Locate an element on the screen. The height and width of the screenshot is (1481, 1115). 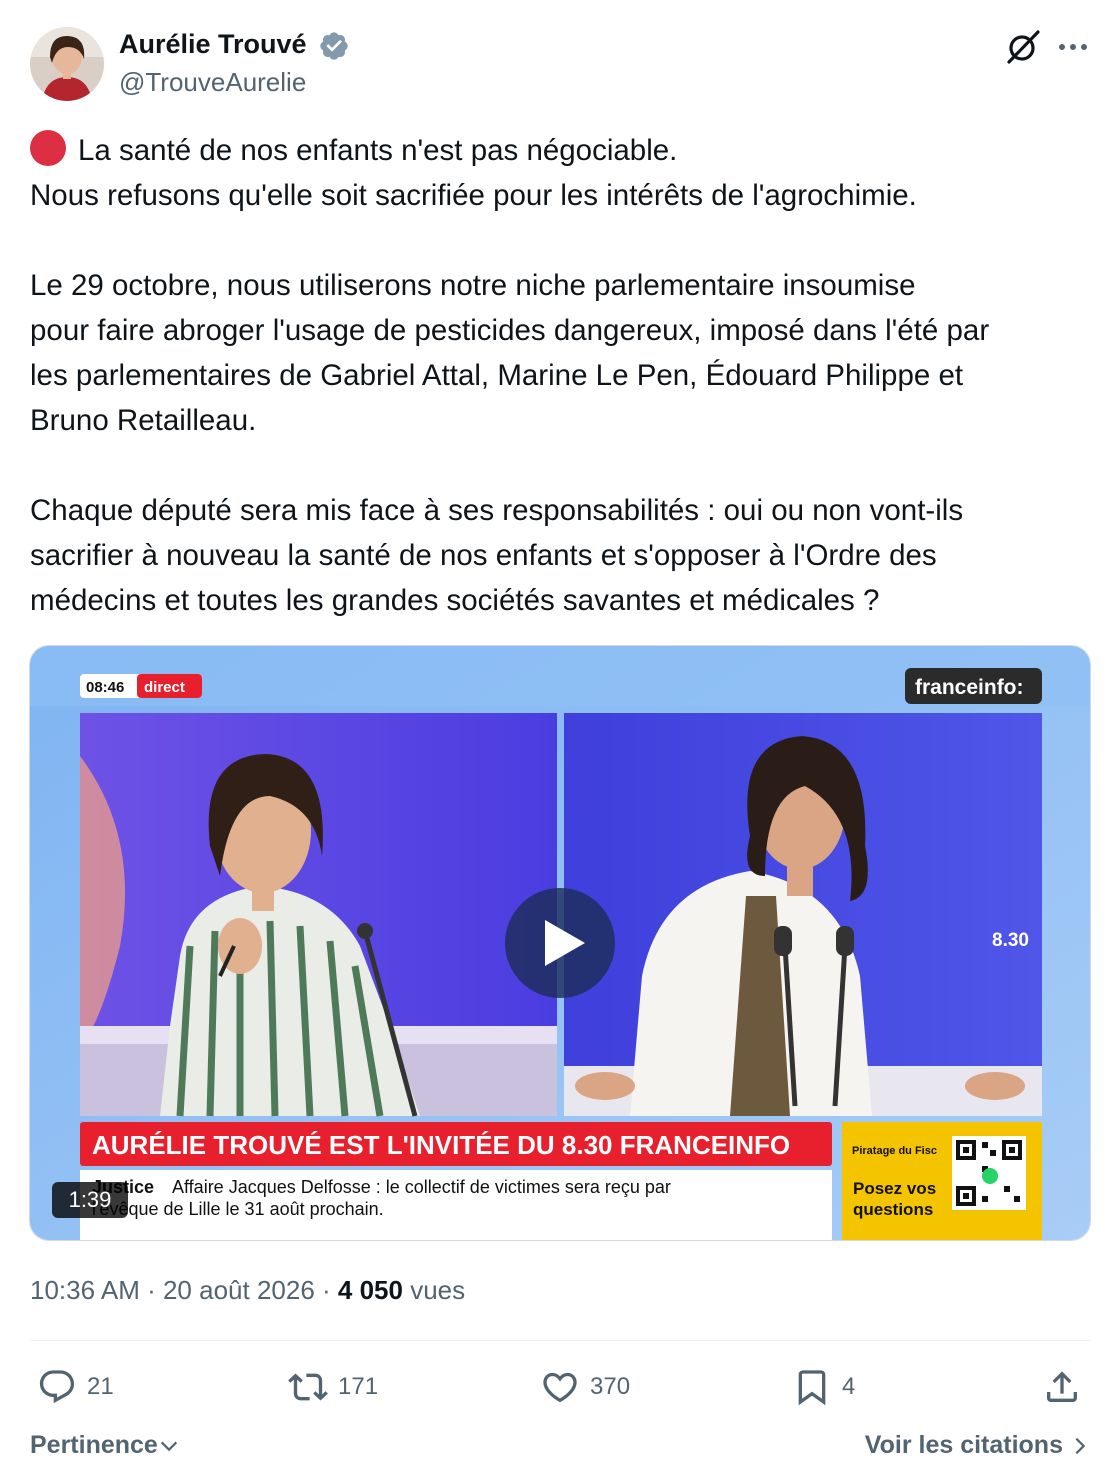
grok-icon is located at coordinates (1023, 47).